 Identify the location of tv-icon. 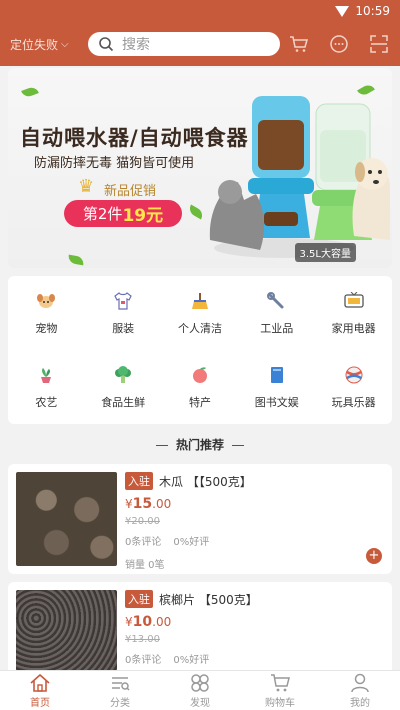
(354, 301).